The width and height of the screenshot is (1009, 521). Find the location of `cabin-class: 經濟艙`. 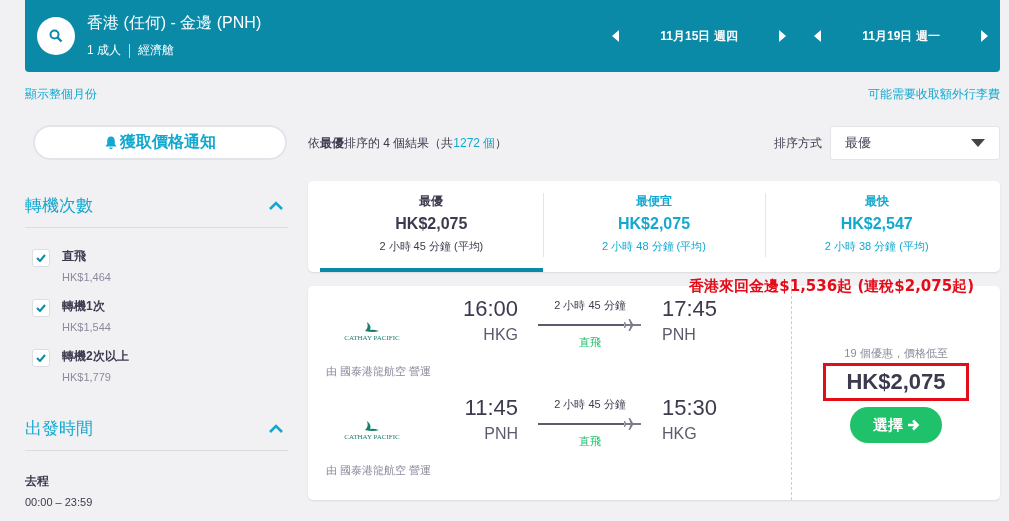

cabin-class: 經濟艙 is located at coordinates (156, 50).